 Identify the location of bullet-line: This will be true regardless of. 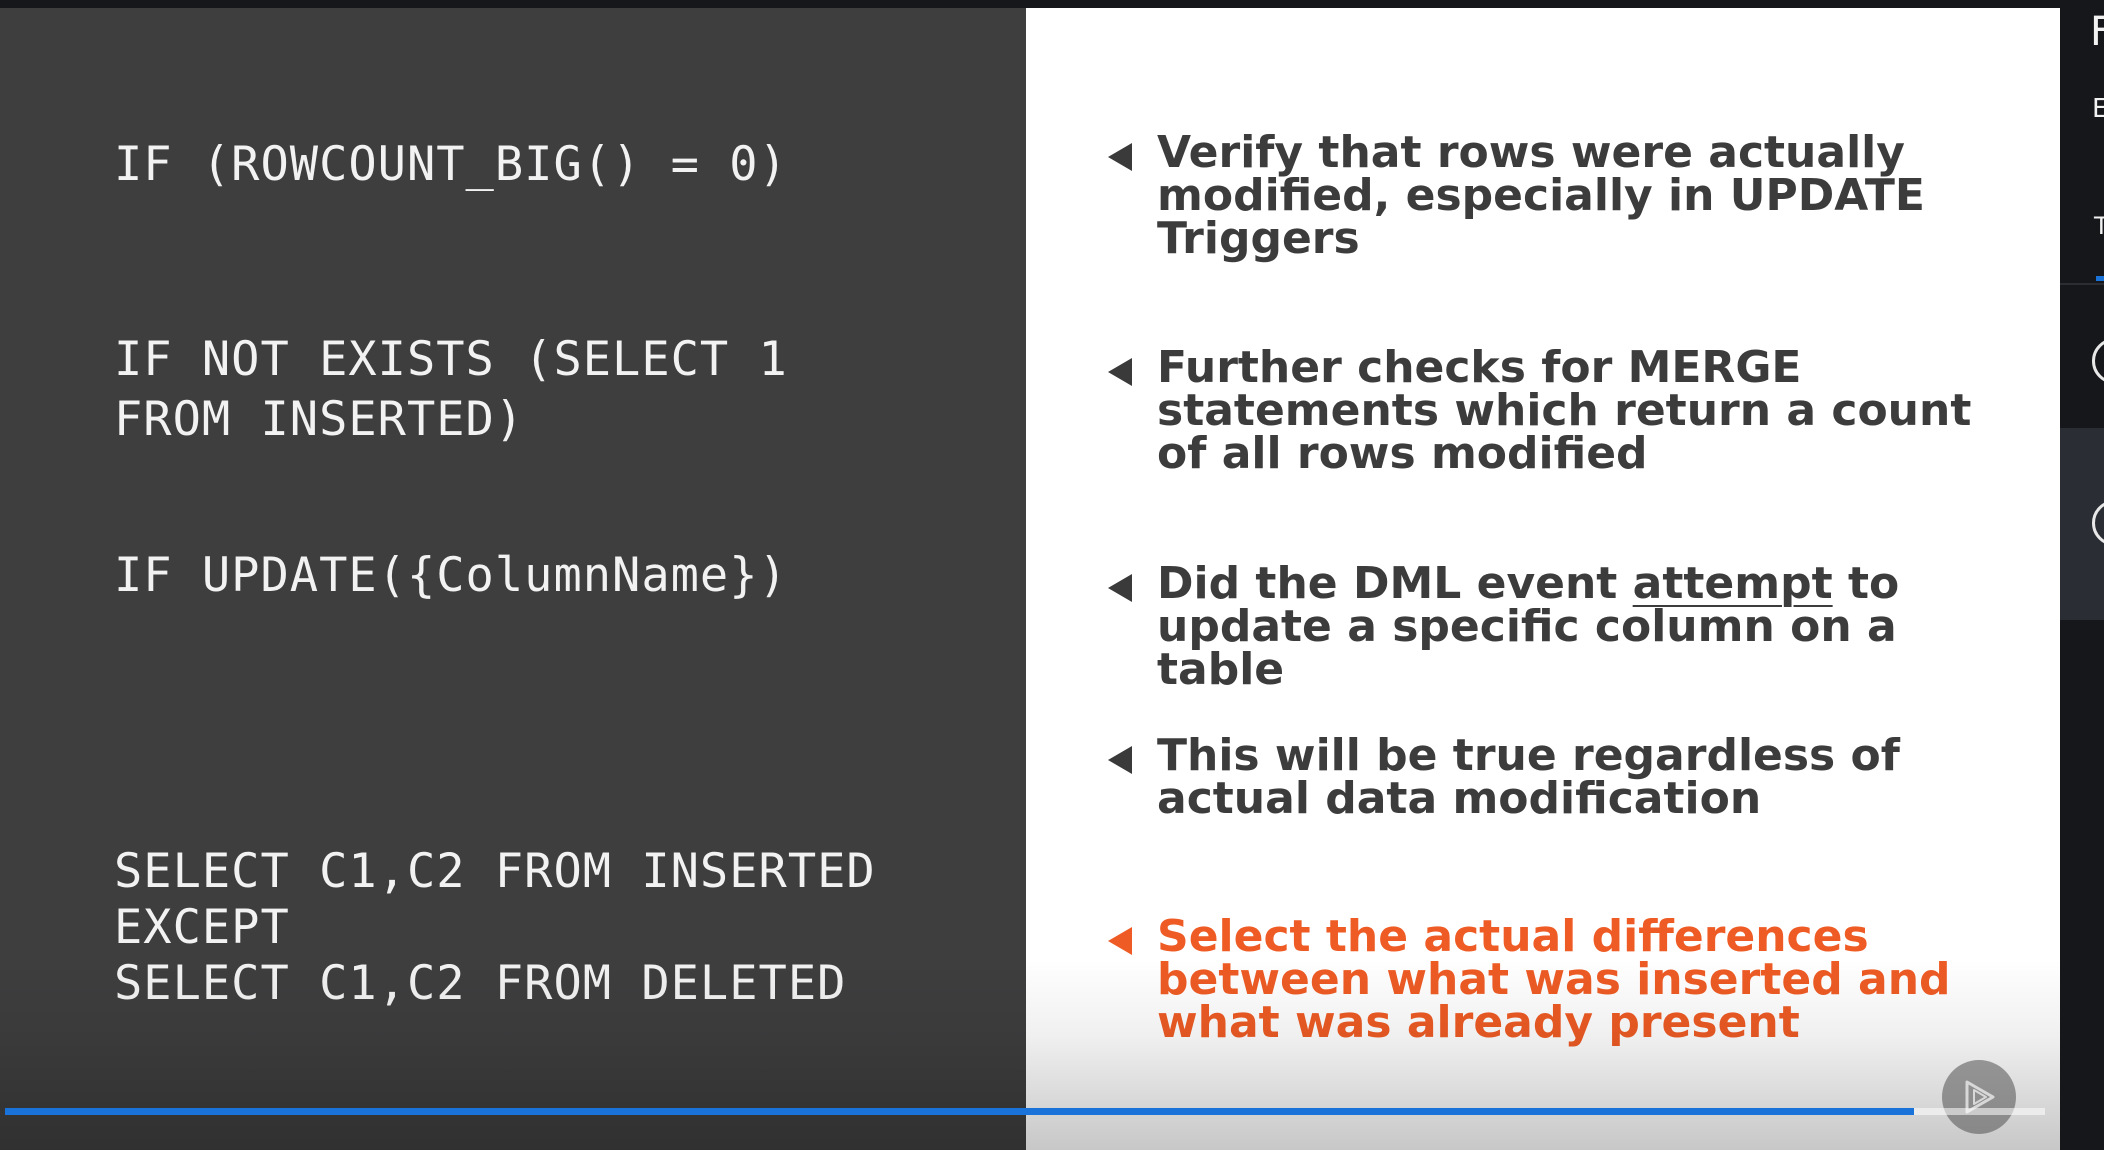
(1528, 755).